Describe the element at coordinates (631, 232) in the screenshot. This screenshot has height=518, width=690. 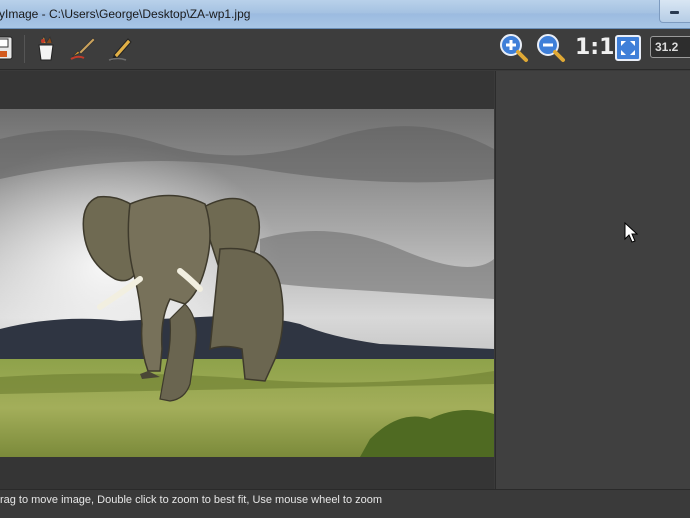
I see `mouse-cursor-icon` at that location.